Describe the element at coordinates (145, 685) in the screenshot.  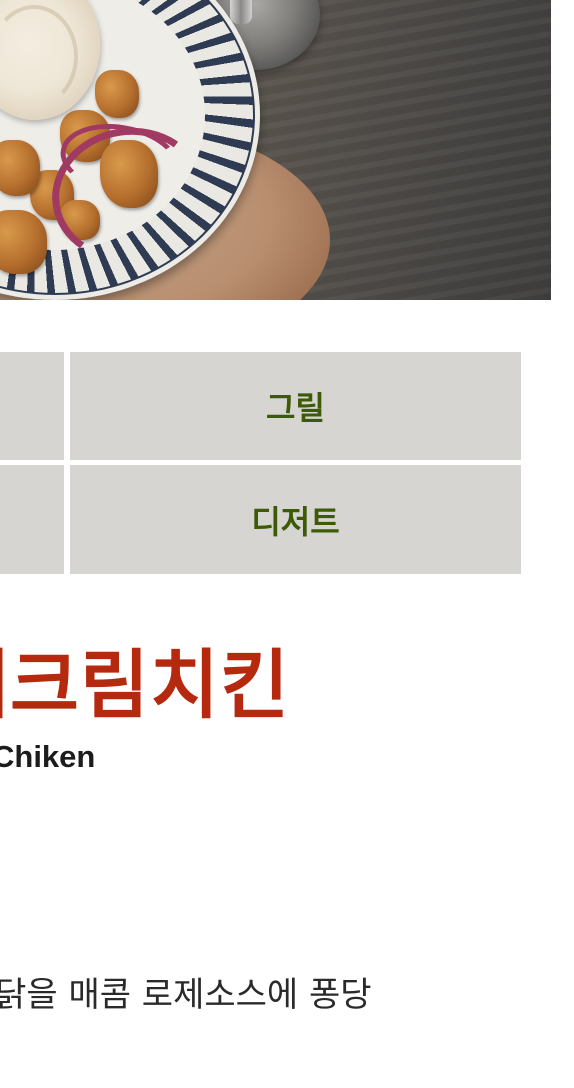
I see `product-title: 로제크림치킨` at that location.